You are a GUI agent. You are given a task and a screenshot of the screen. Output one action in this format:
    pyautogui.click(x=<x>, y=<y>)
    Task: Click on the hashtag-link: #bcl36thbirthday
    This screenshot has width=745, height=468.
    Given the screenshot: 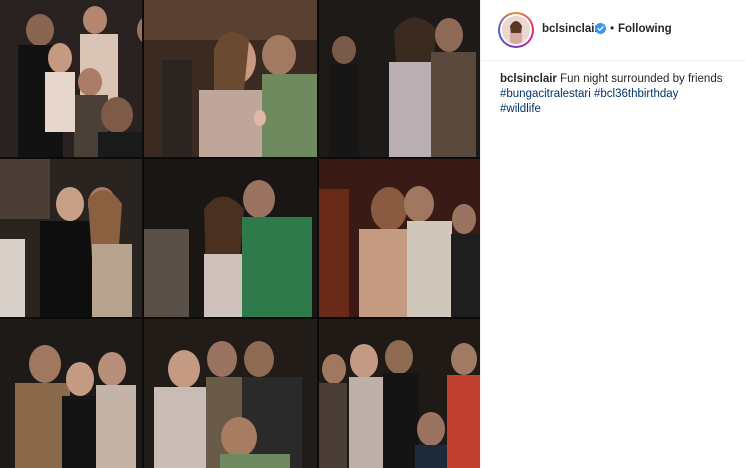 What is the action you would take?
    pyautogui.click(x=636, y=94)
    